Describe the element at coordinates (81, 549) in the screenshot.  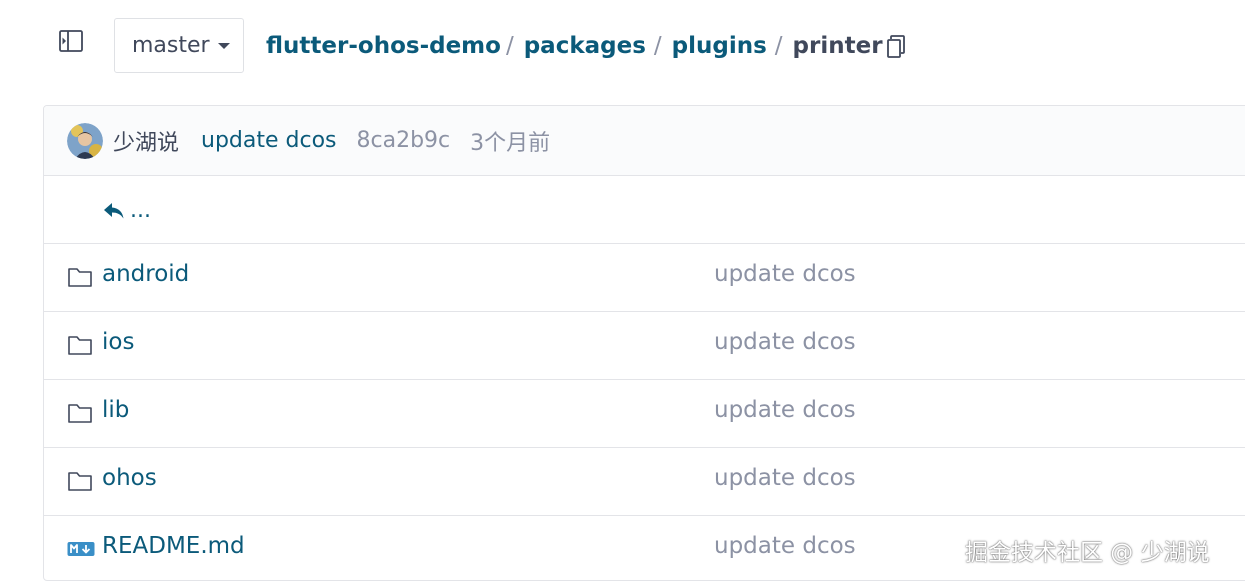
I see `markdown-file-icon` at that location.